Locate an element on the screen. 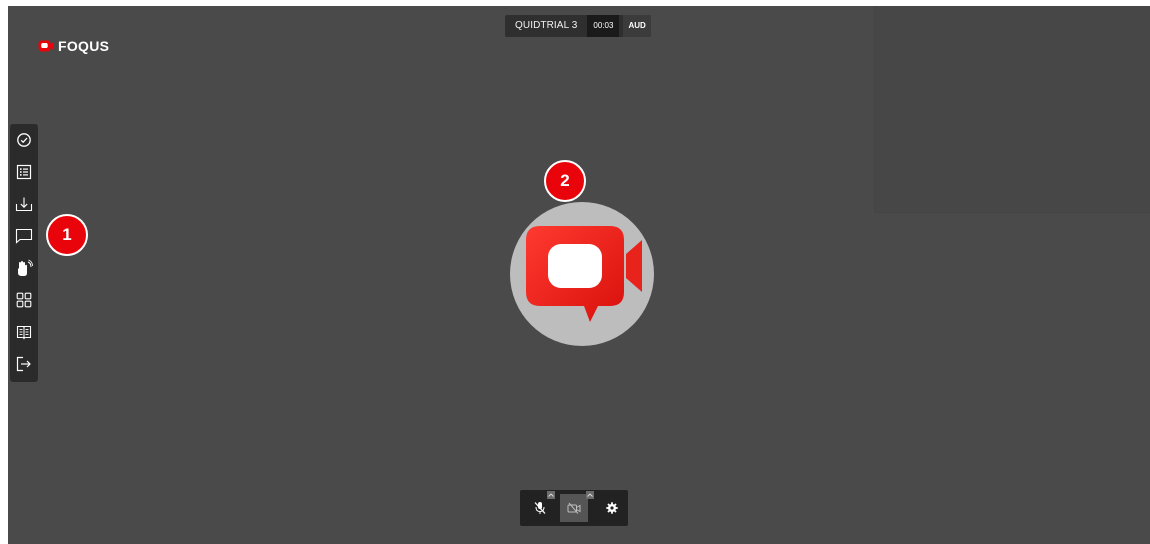 The image size is (1150, 544). sidebar-item-exit is located at coordinates (24, 364).